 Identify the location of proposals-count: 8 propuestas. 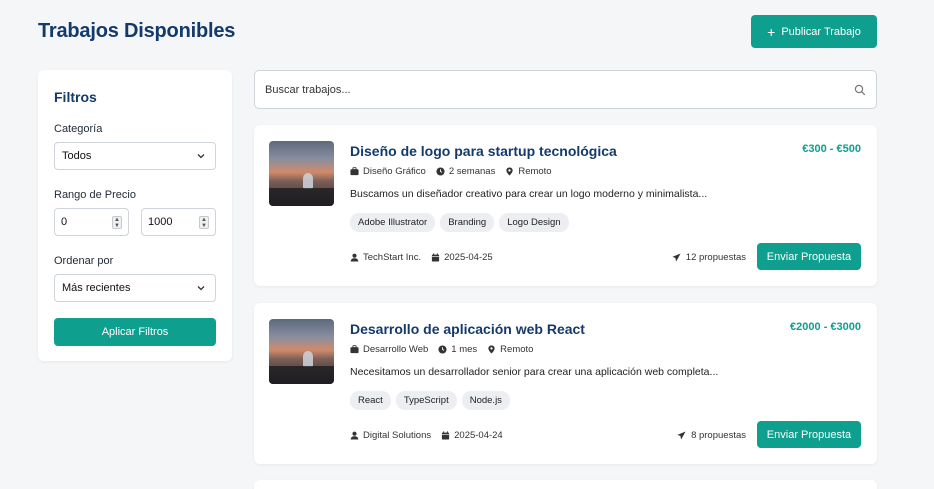
(711, 435).